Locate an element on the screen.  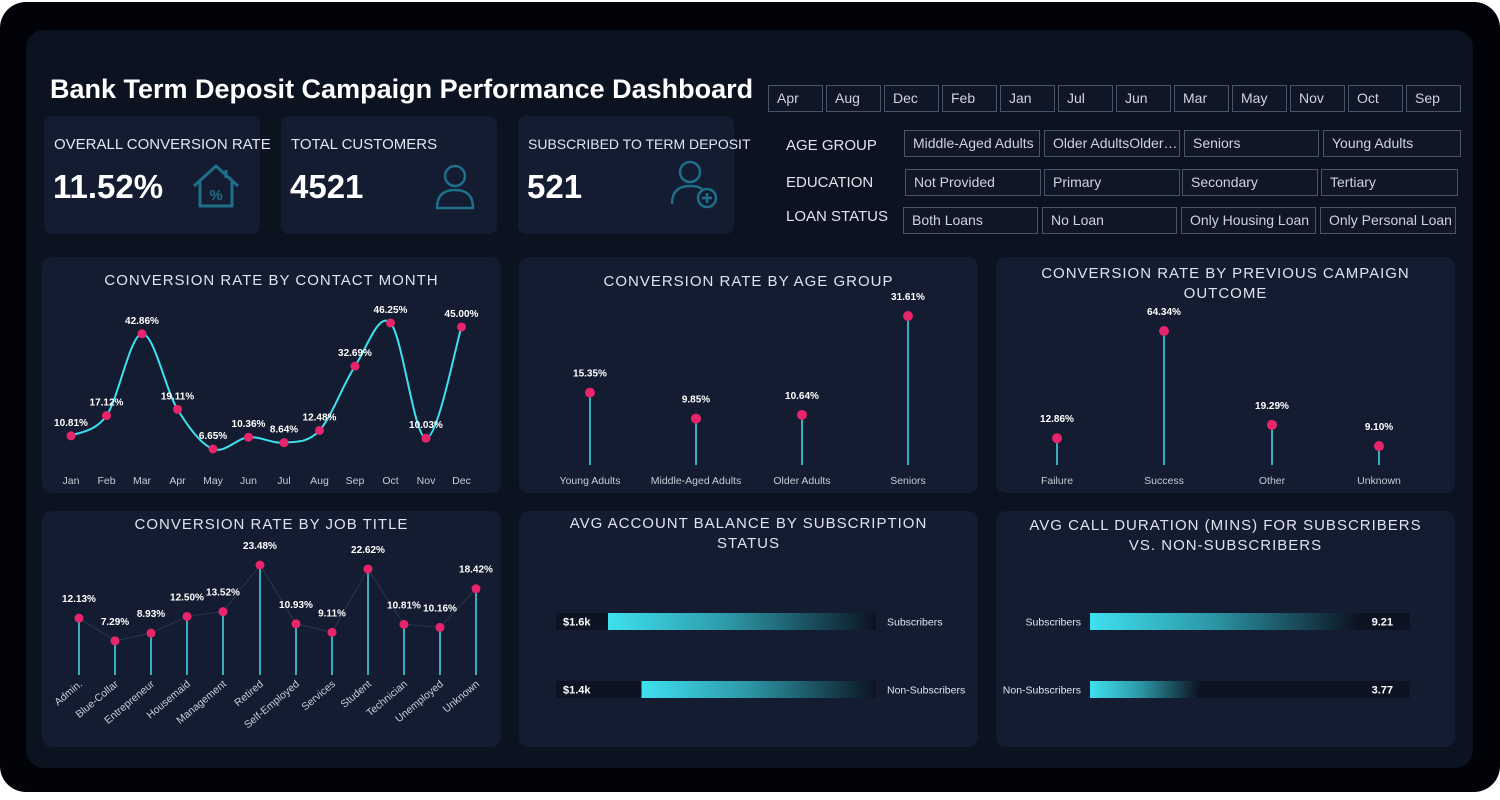
age-group-option: Young Adults is located at coordinates (1392, 143).